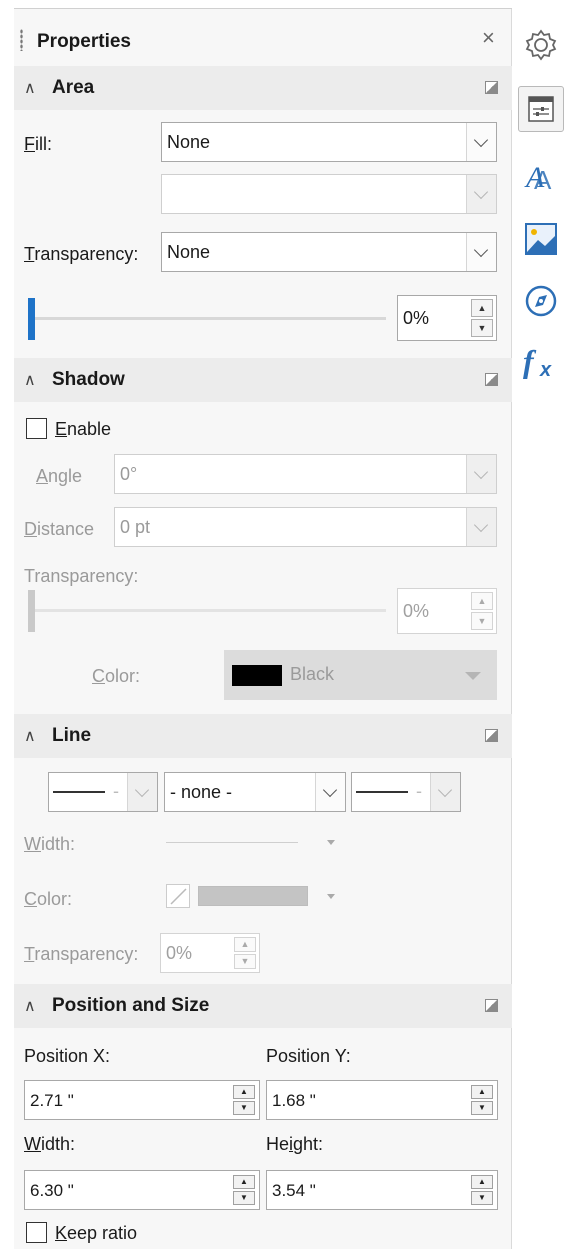 The width and height of the screenshot is (571, 1249). Describe the element at coordinates (31, 611) in the screenshot. I see `shadow-transparency-slider-thumb` at that location.